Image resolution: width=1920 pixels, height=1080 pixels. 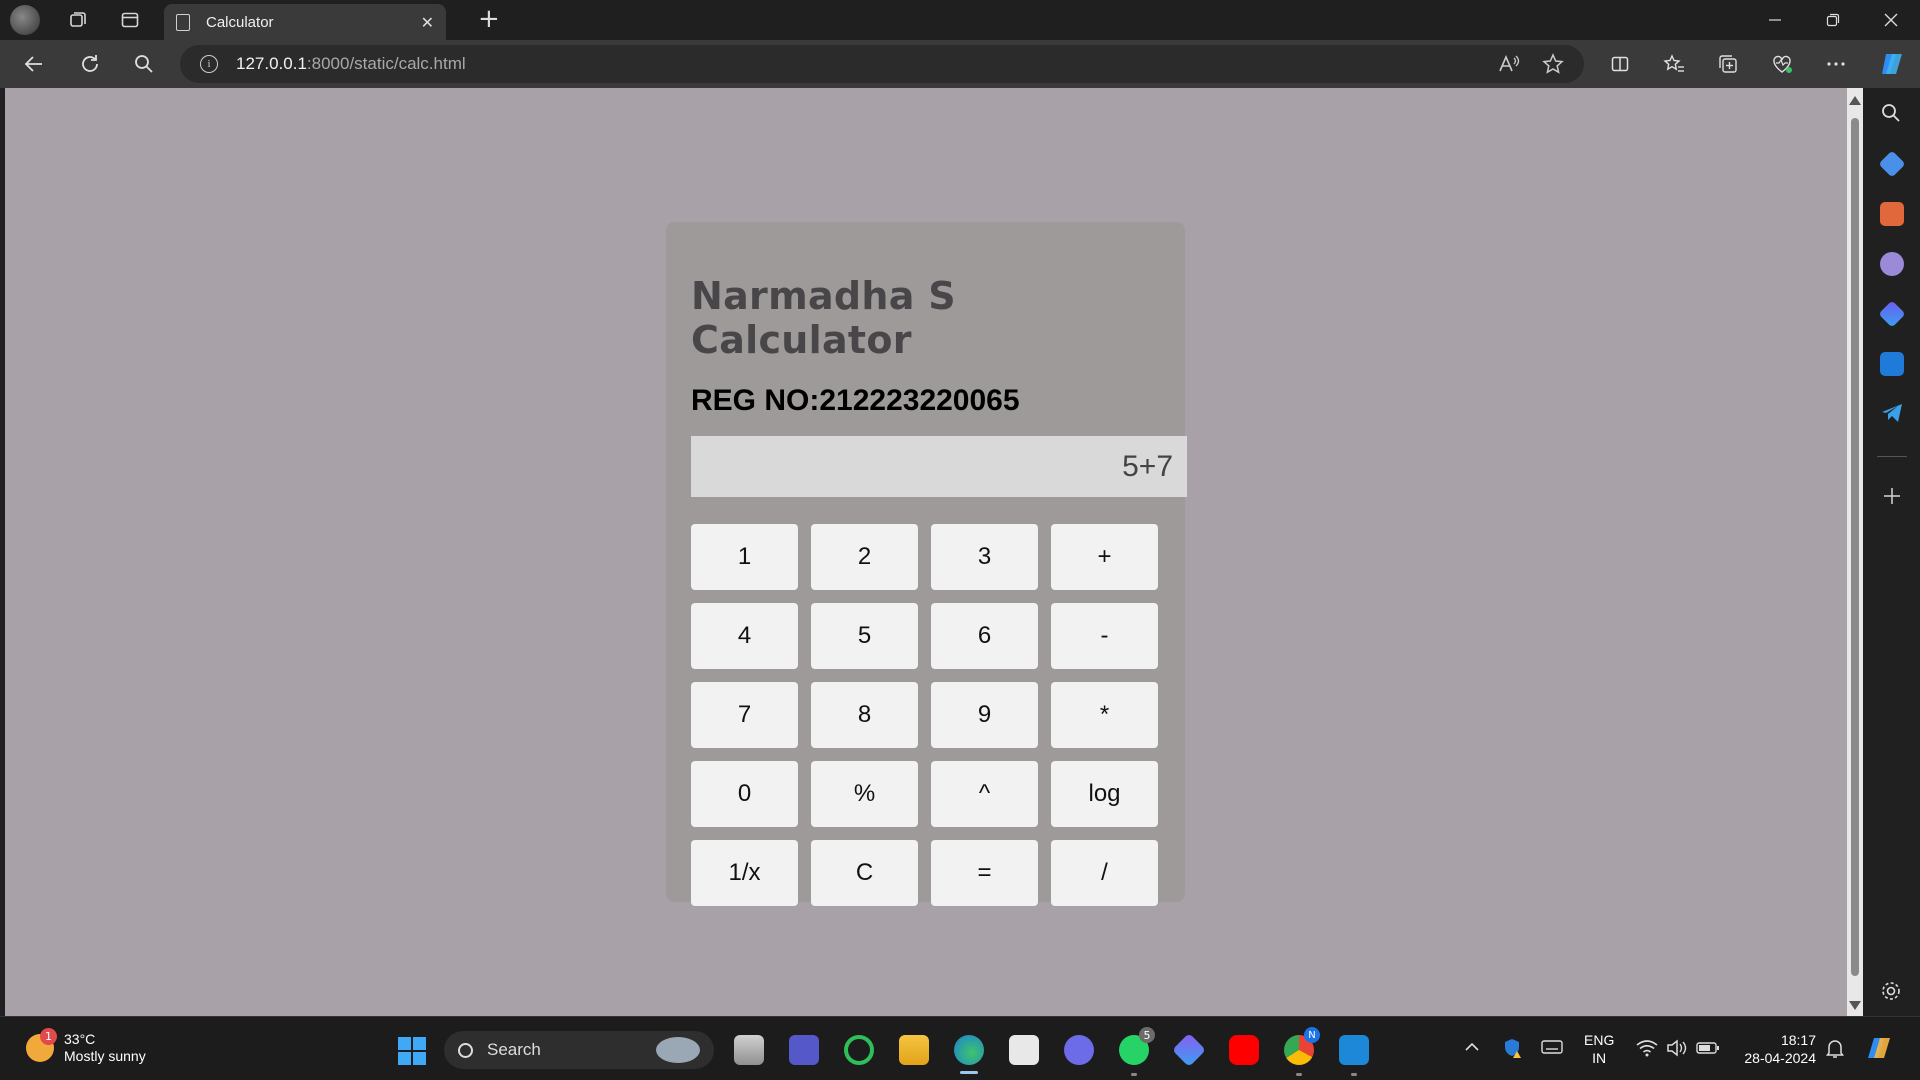 What do you see at coordinates (1104, 873) in the screenshot?
I see `key-divide: /` at bounding box center [1104, 873].